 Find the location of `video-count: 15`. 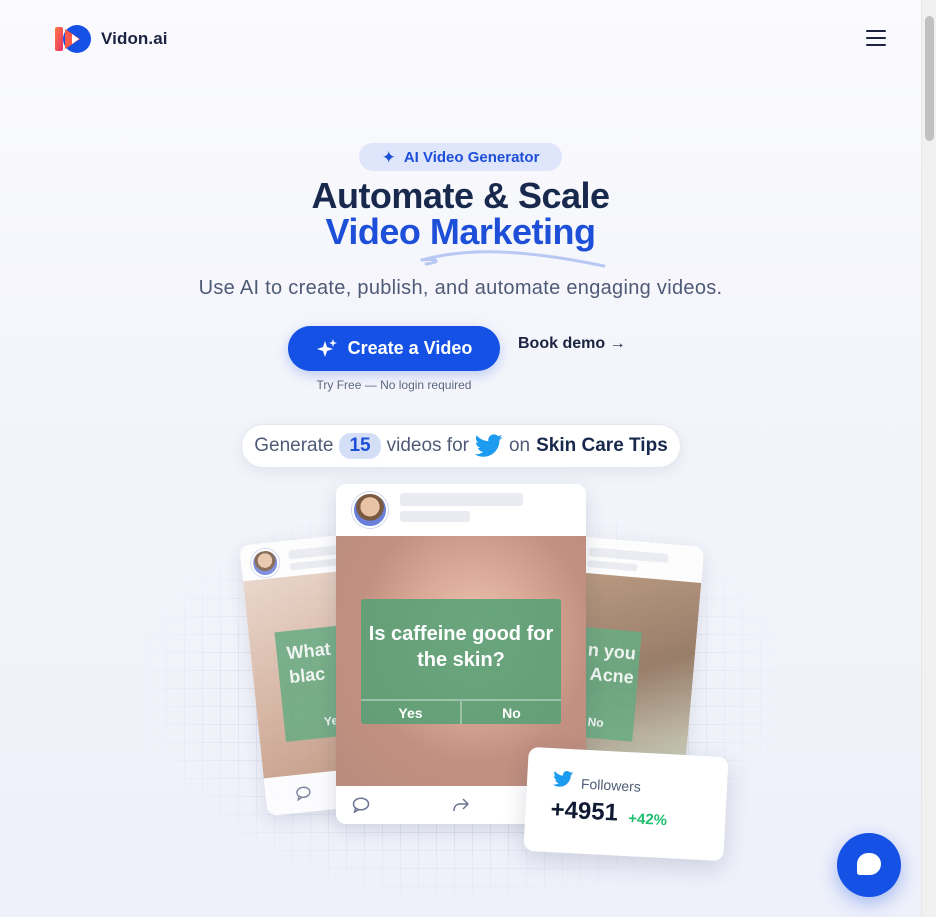

video-count: 15 is located at coordinates (360, 446).